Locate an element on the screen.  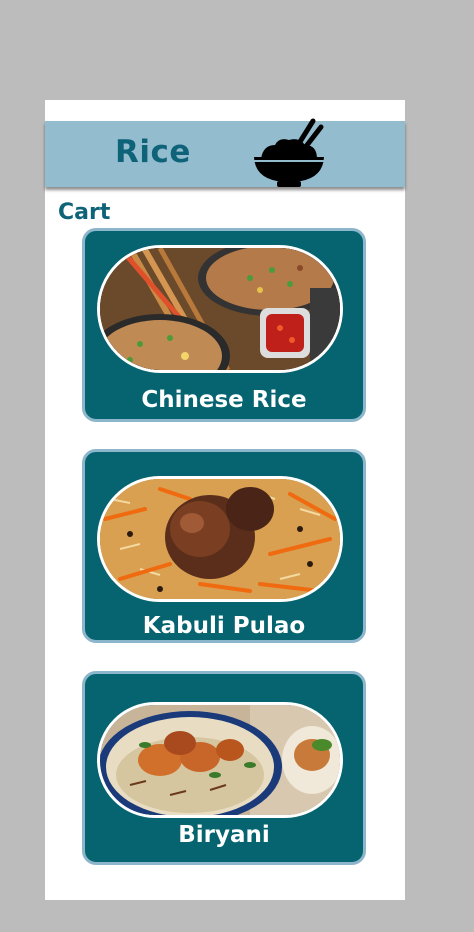
chinese-rice-image is located at coordinates (220, 309).